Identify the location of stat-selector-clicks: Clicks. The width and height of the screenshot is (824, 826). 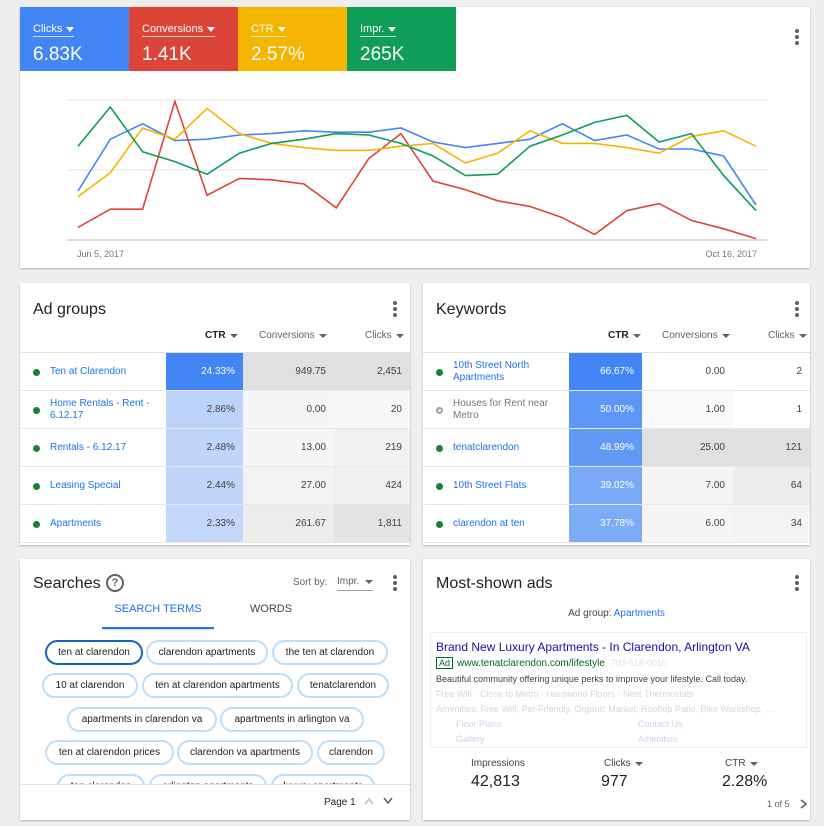
(623, 763).